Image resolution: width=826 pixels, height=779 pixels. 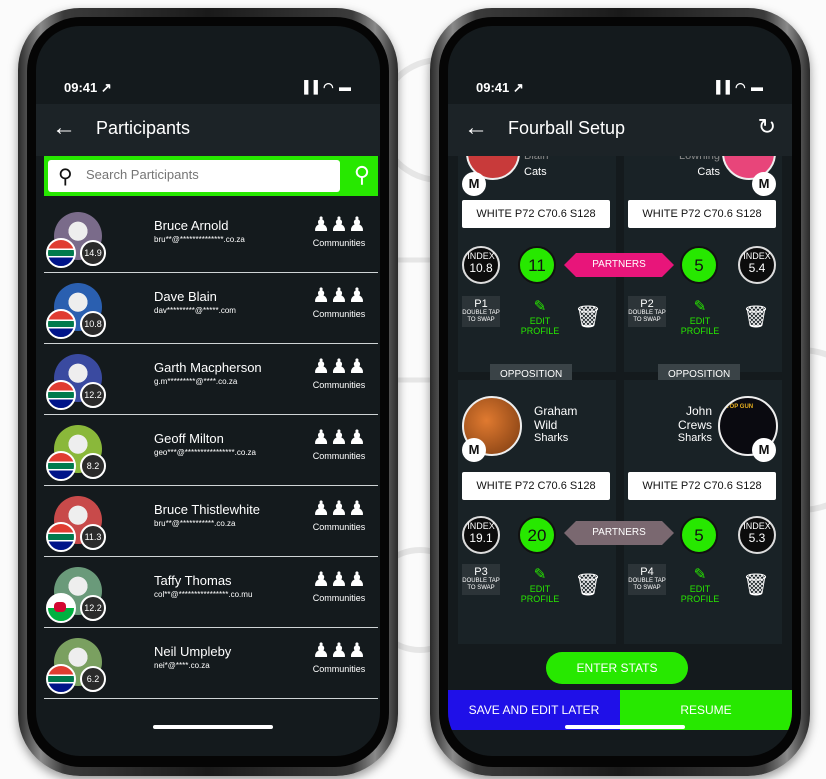 I want to click on partners-tag: PARTNERS, so click(x=619, y=265).